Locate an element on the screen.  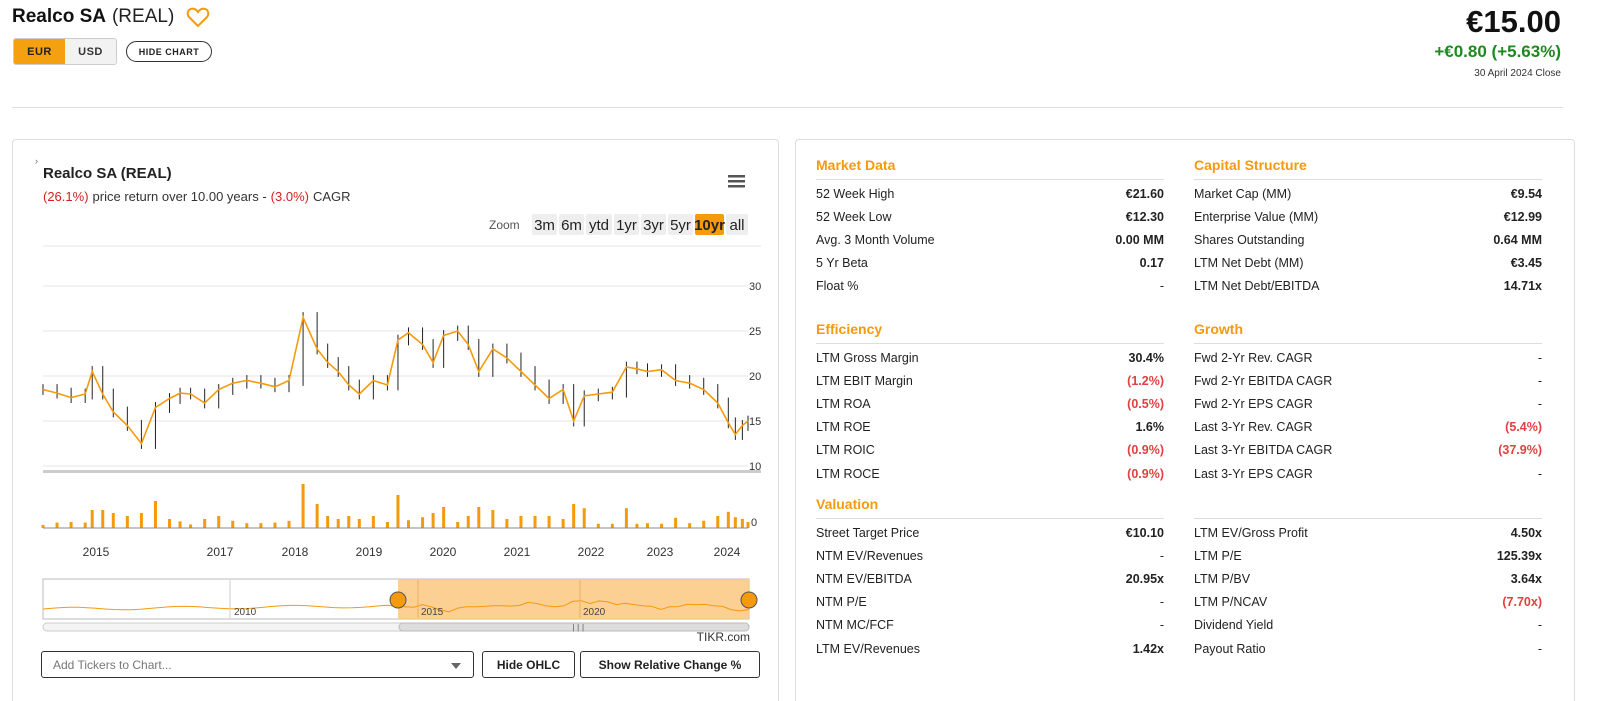
stat-row: Float % - is located at coordinates (990, 286).